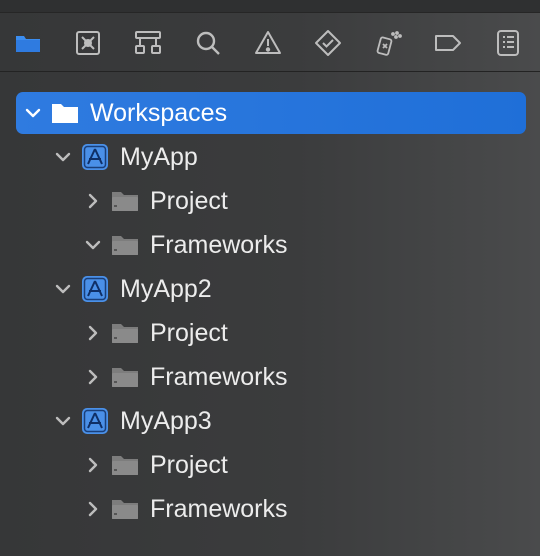 This screenshot has height=556, width=540. I want to click on tree-row-label: MyApp, so click(159, 156).